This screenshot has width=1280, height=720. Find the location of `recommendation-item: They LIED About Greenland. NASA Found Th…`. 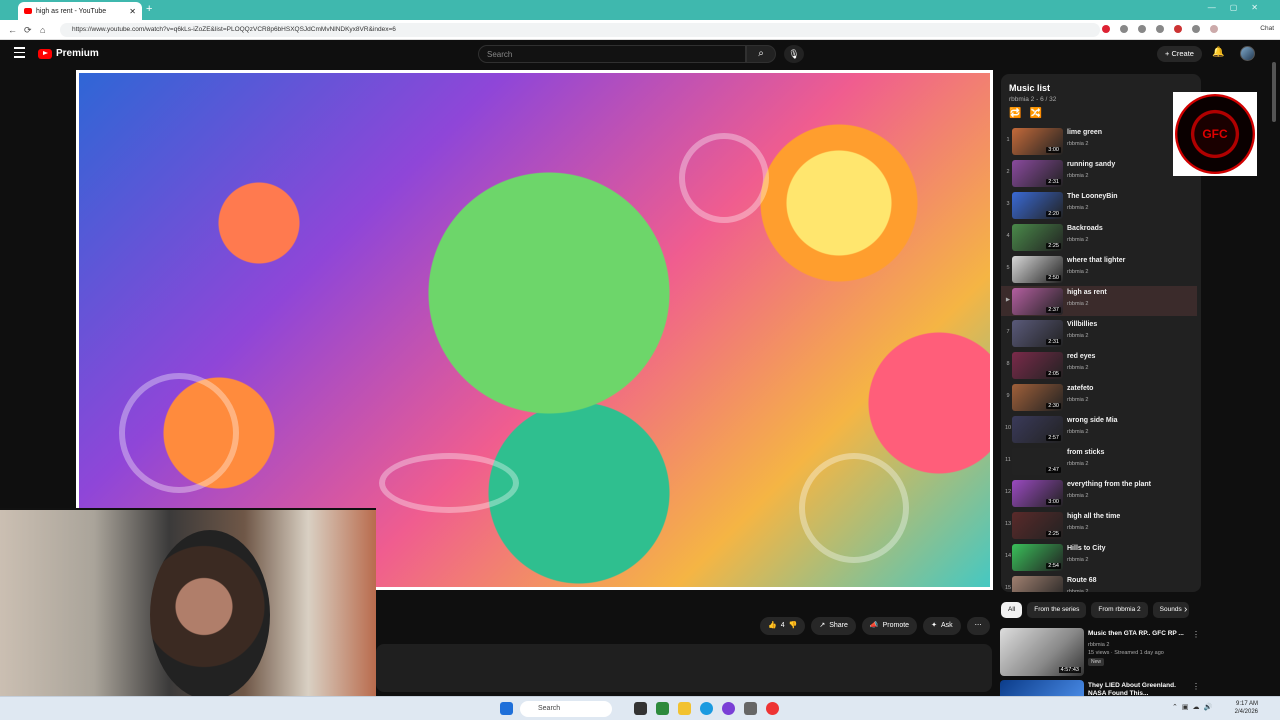

recommendation-item: They LIED About Greenland. NASA Found Th… is located at coordinates (1100, 687).